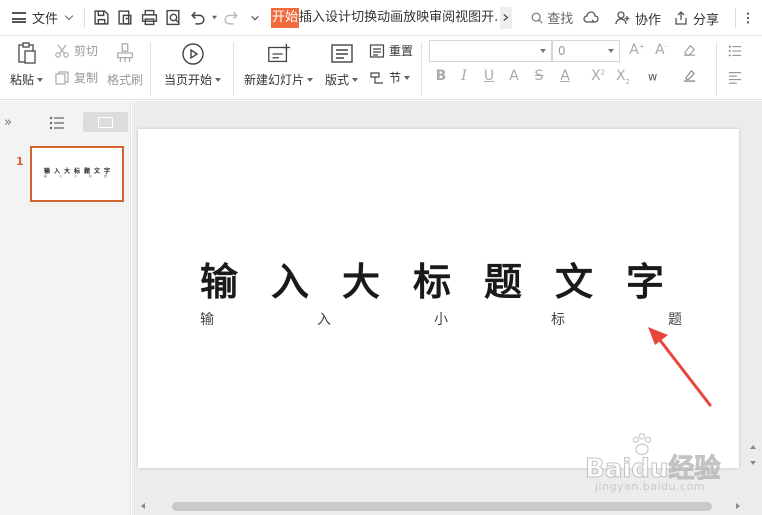  Describe the element at coordinates (647, 20) in the screenshot. I see `collaborate-label: 协作` at that location.